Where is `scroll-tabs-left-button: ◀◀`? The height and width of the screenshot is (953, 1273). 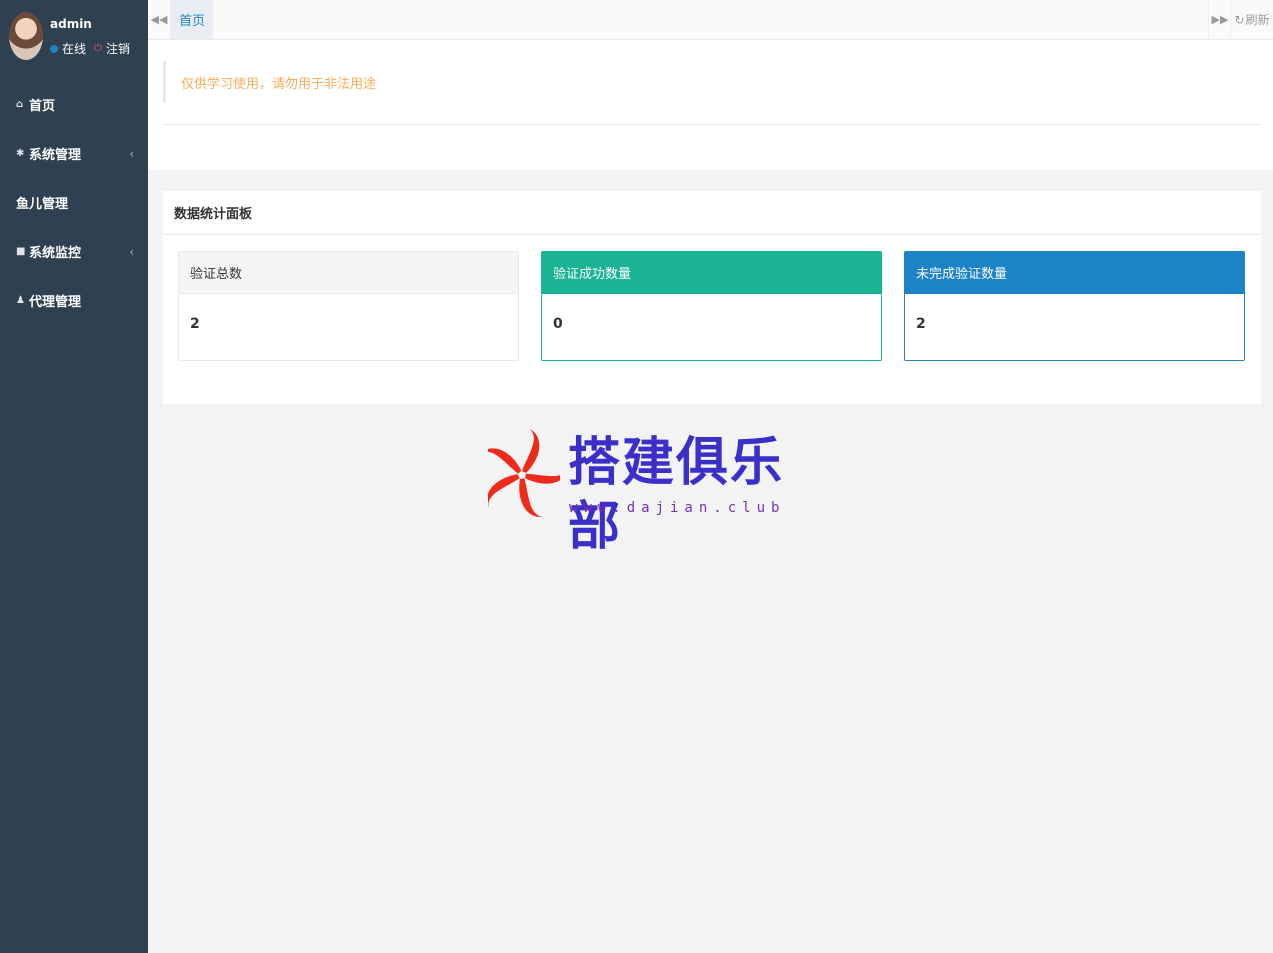 scroll-tabs-left-button: ◀◀ is located at coordinates (159, 19).